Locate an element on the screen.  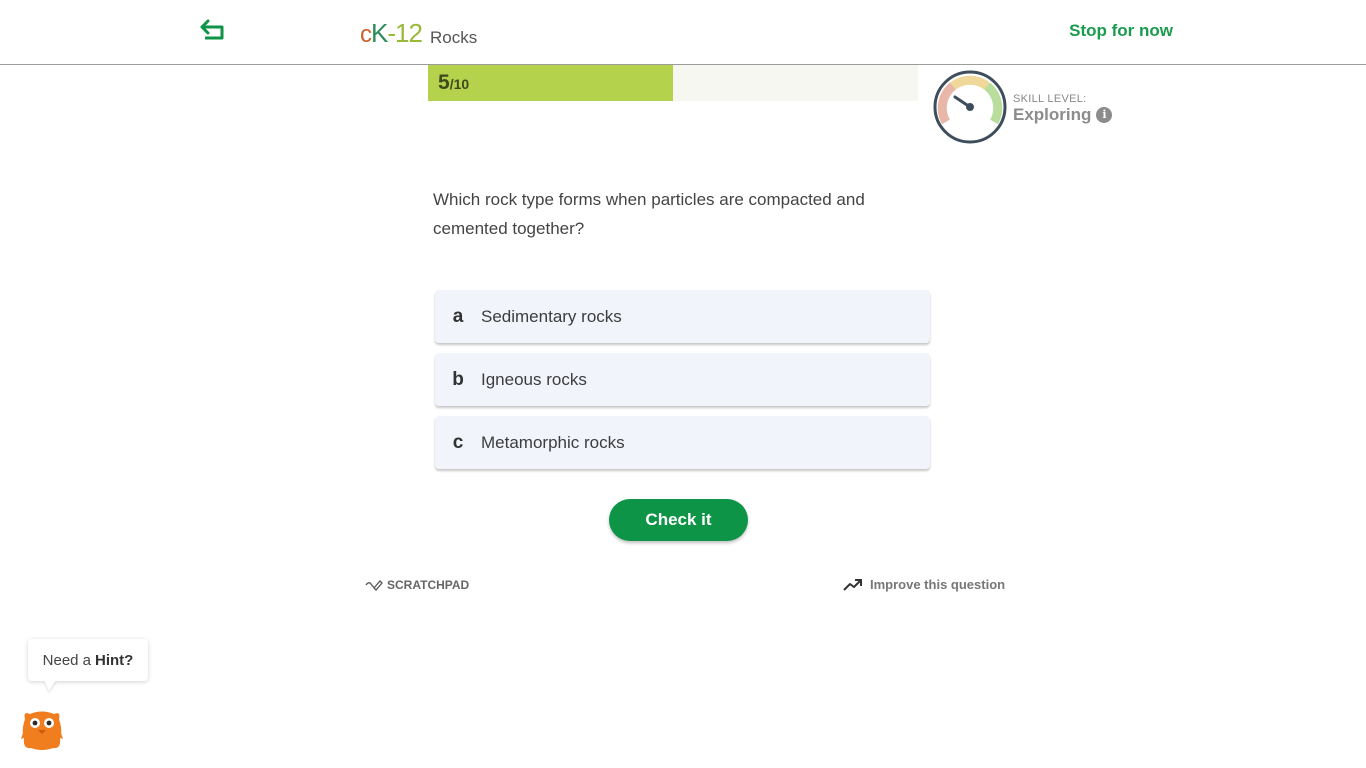
improve-question-button: Improve this question is located at coordinates (924, 584).